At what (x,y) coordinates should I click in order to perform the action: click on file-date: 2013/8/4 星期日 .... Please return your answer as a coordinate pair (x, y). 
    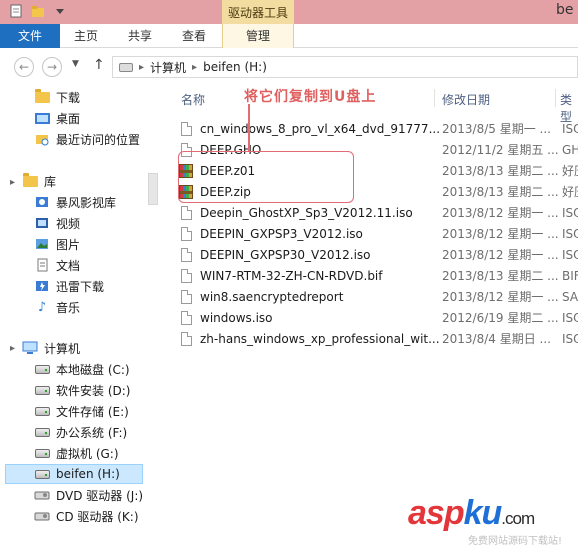
    Looking at the image, I should click on (496, 339).